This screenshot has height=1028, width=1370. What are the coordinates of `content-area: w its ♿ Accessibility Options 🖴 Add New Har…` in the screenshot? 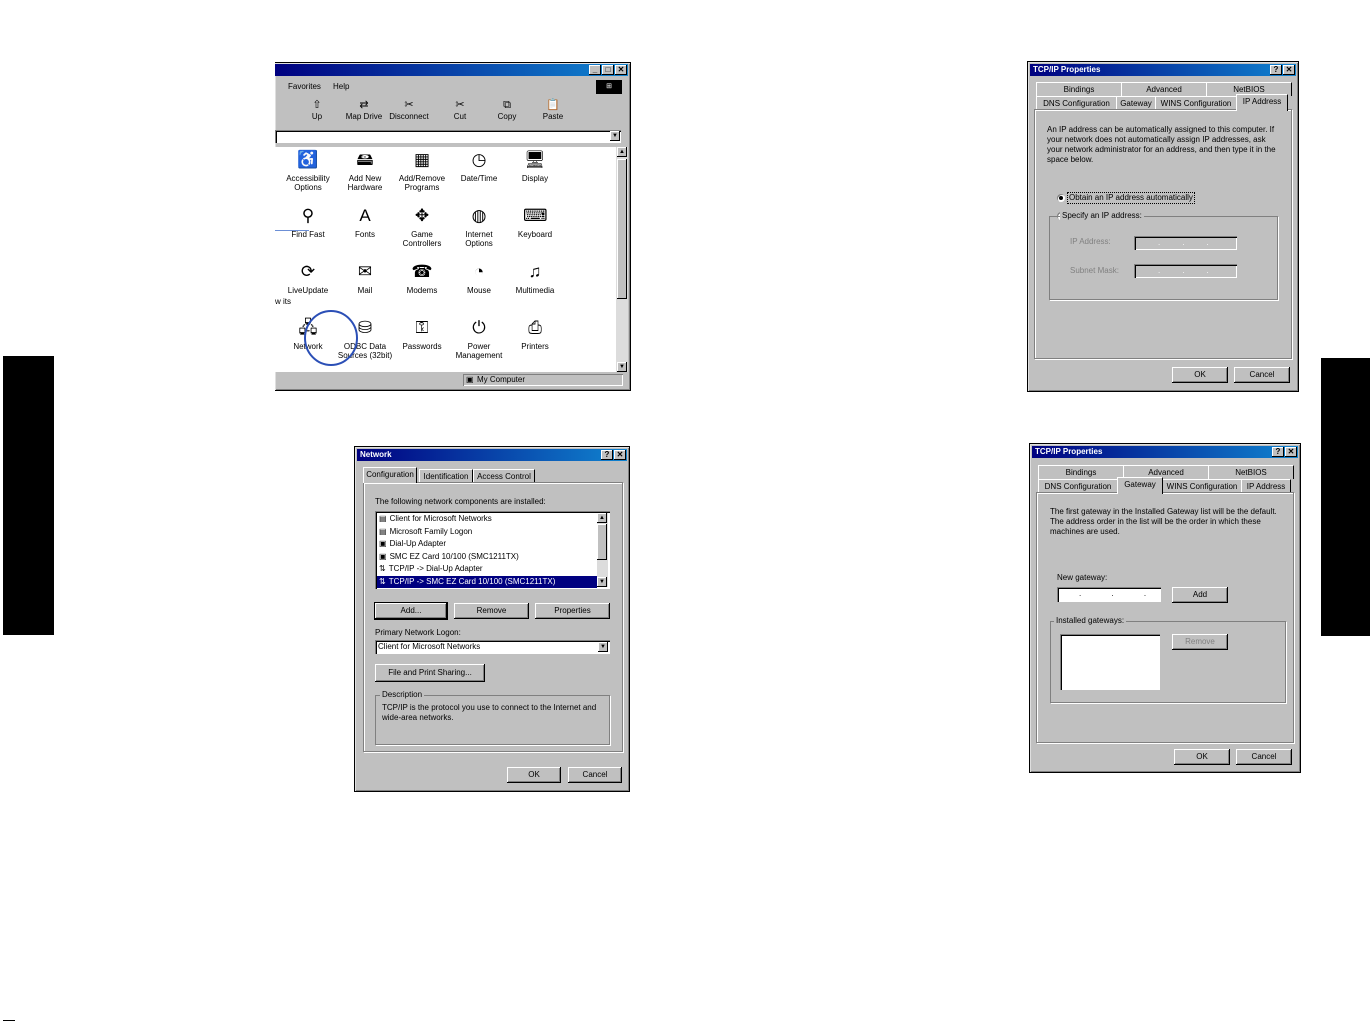 It's located at (445, 259).